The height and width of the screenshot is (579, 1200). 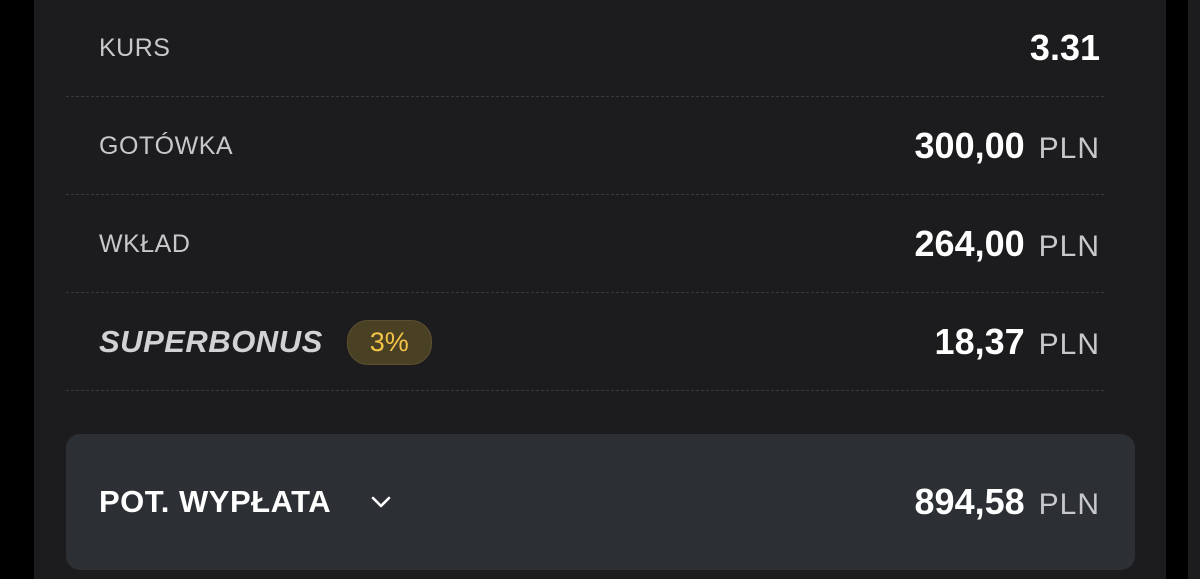 I want to click on stake-currency: PLN, so click(x=1069, y=246).